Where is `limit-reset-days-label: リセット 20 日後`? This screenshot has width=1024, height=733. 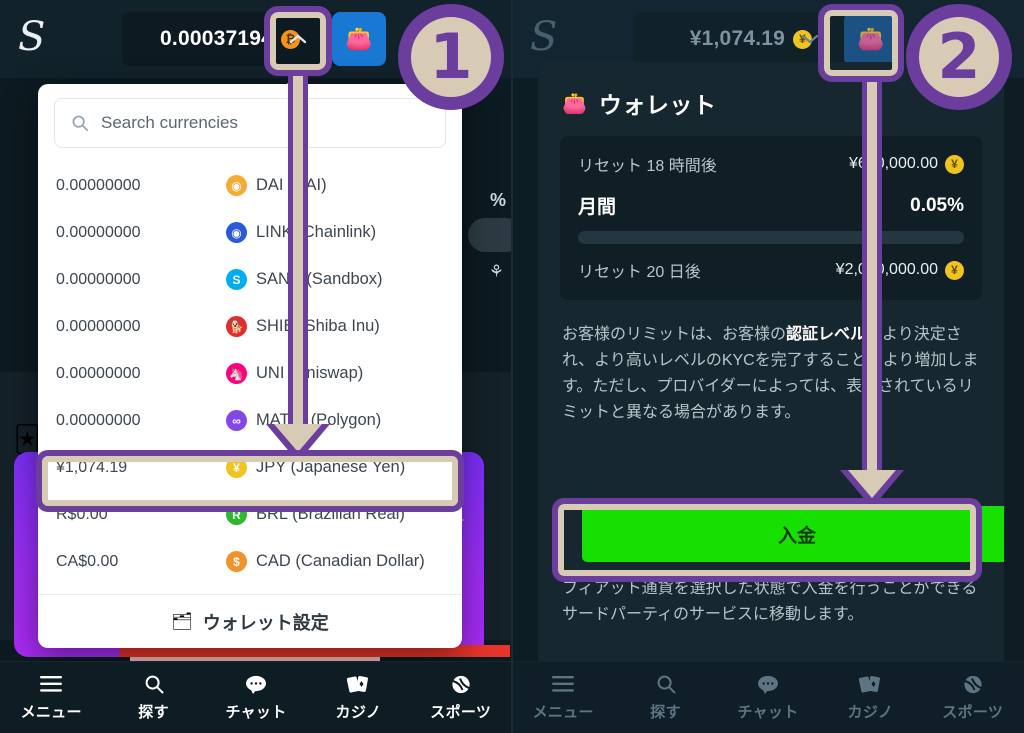
limit-reset-days-label: リセット 20 日後 is located at coordinates (639, 272).